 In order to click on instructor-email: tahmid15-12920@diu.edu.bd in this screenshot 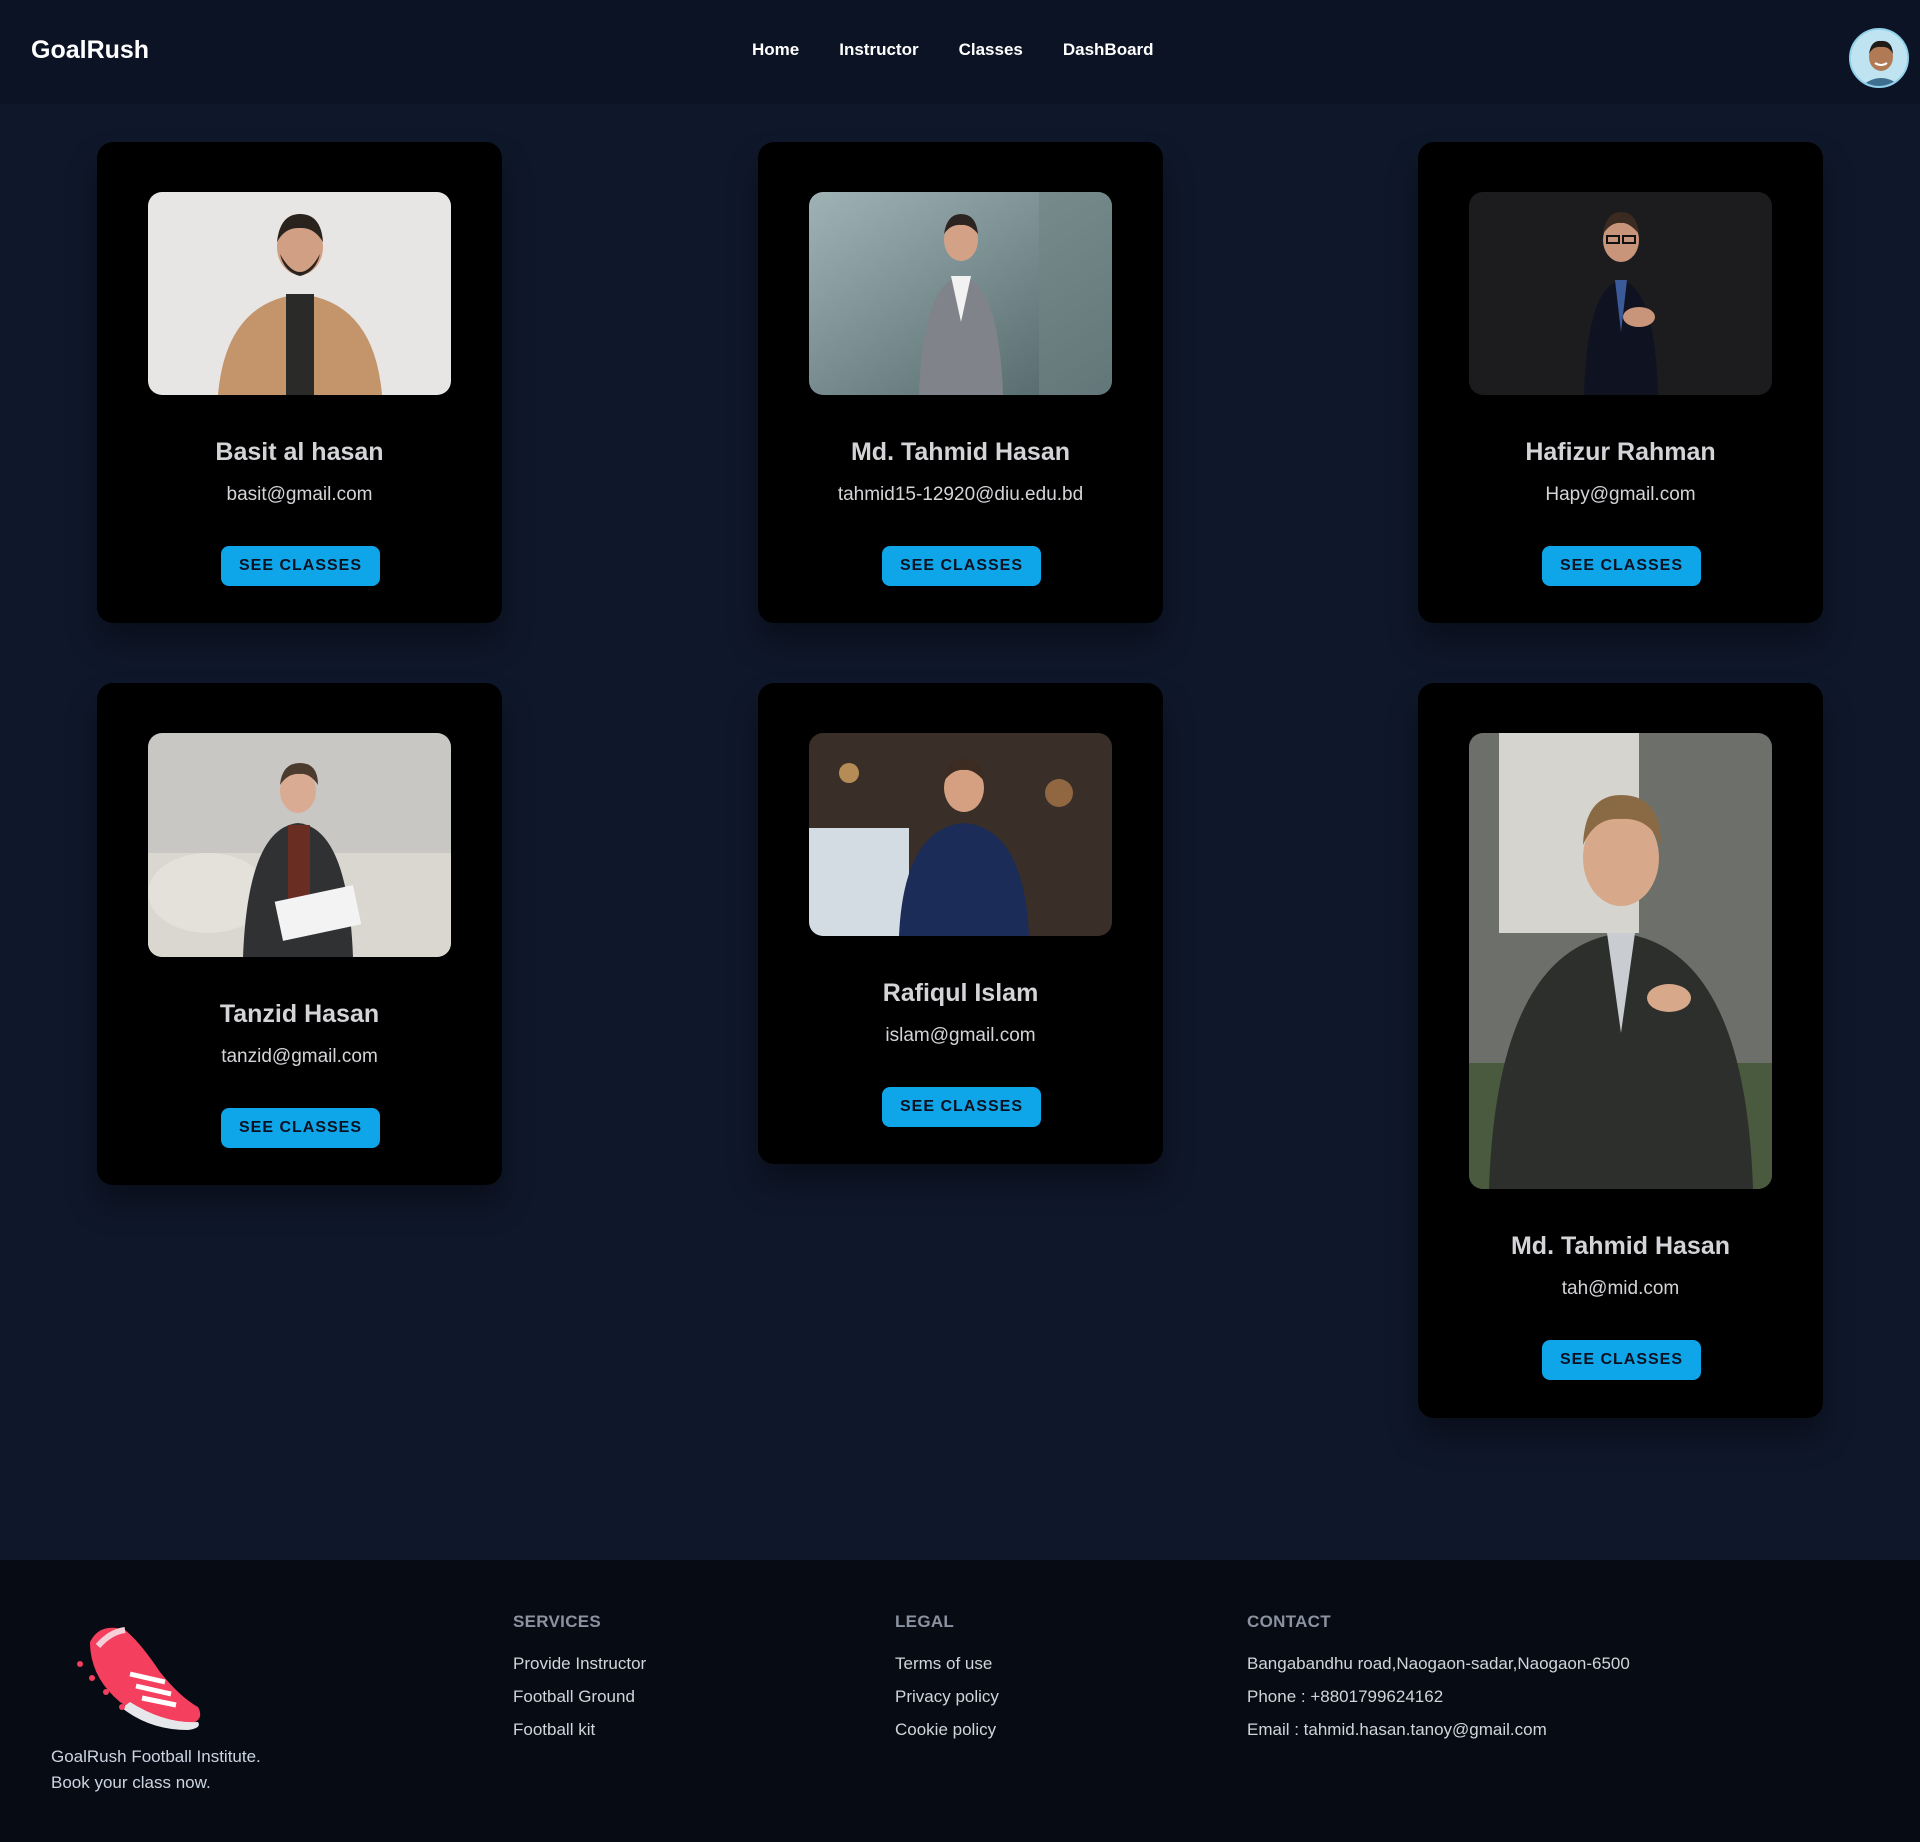, I will do `click(960, 494)`.